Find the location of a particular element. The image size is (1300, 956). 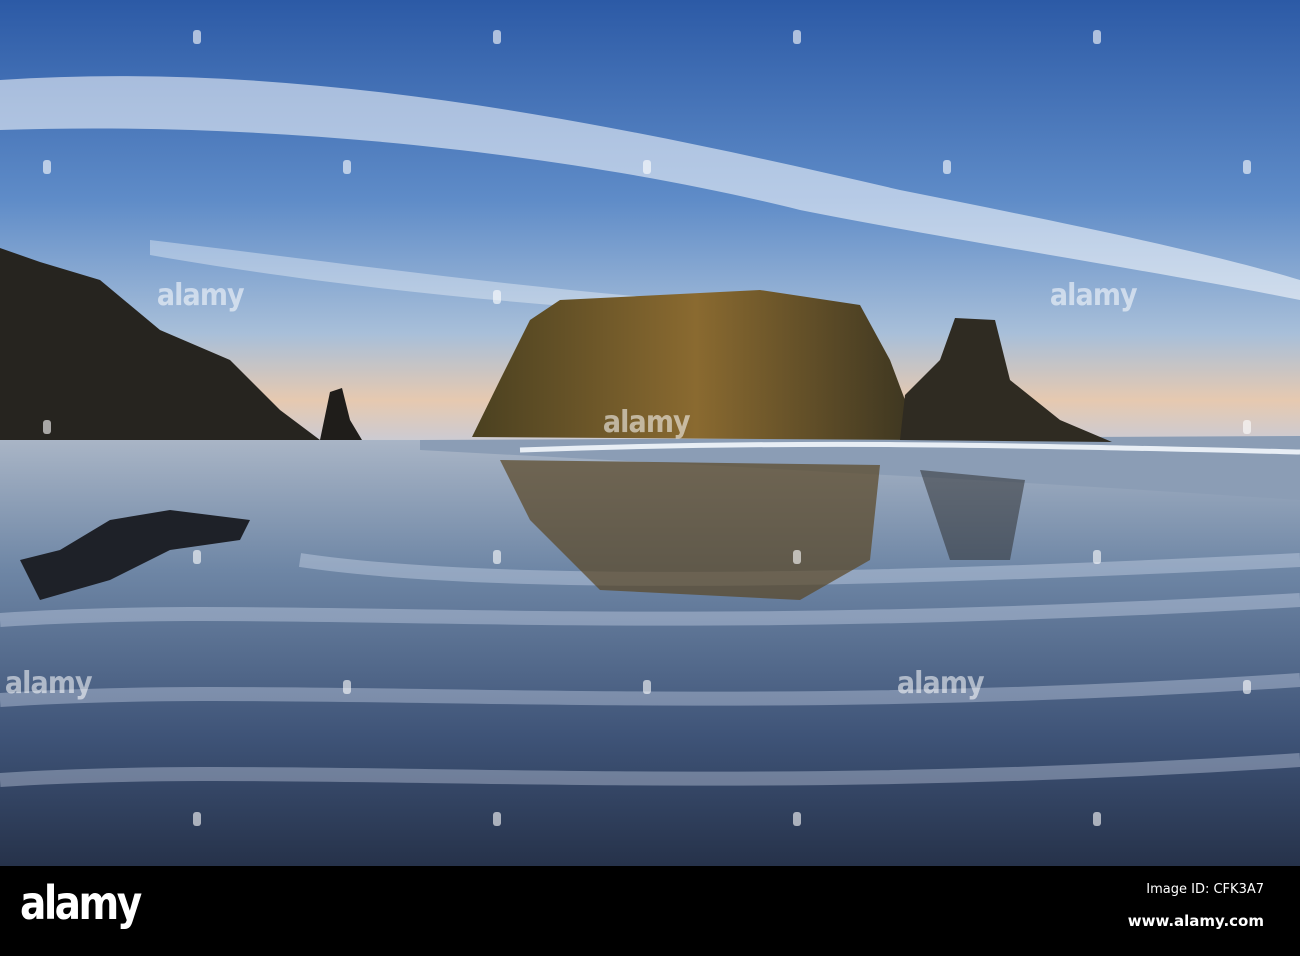

alamy-logo: alamy is located at coordinates (81, 903).